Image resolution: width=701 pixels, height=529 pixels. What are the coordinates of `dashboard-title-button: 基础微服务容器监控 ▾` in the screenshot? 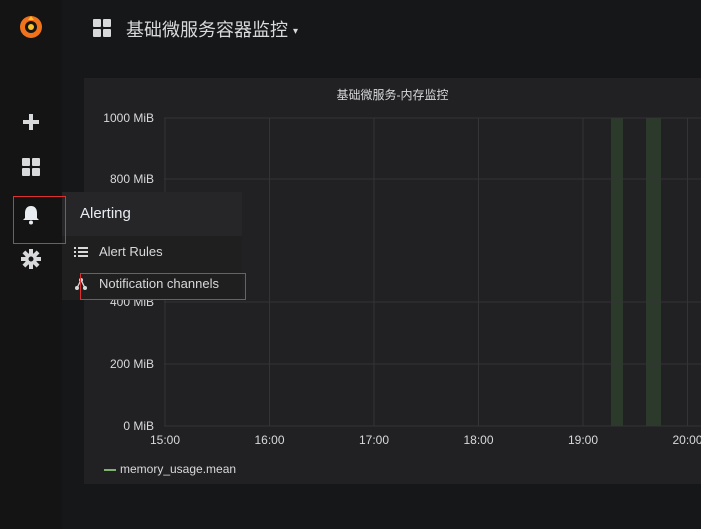 It's located at (212, 29).